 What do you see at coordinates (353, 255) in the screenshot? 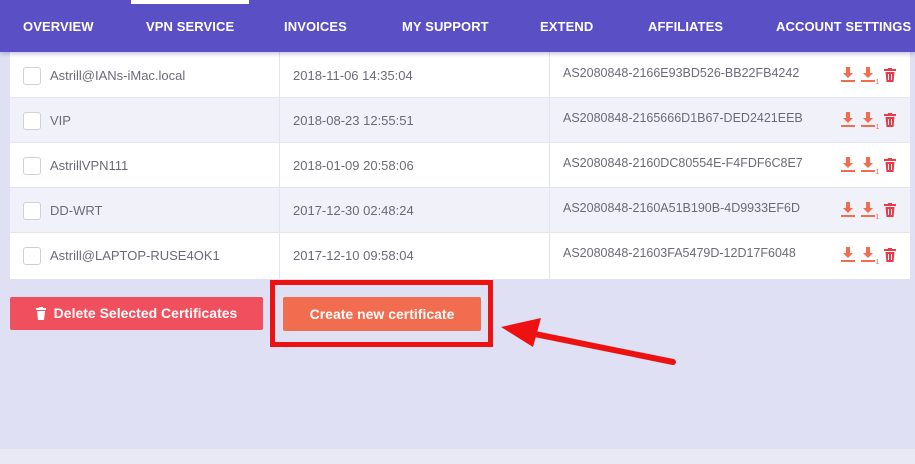
I see `certificate-date: 2017-12-10 09:58:04` at bounding box center [353, 255].